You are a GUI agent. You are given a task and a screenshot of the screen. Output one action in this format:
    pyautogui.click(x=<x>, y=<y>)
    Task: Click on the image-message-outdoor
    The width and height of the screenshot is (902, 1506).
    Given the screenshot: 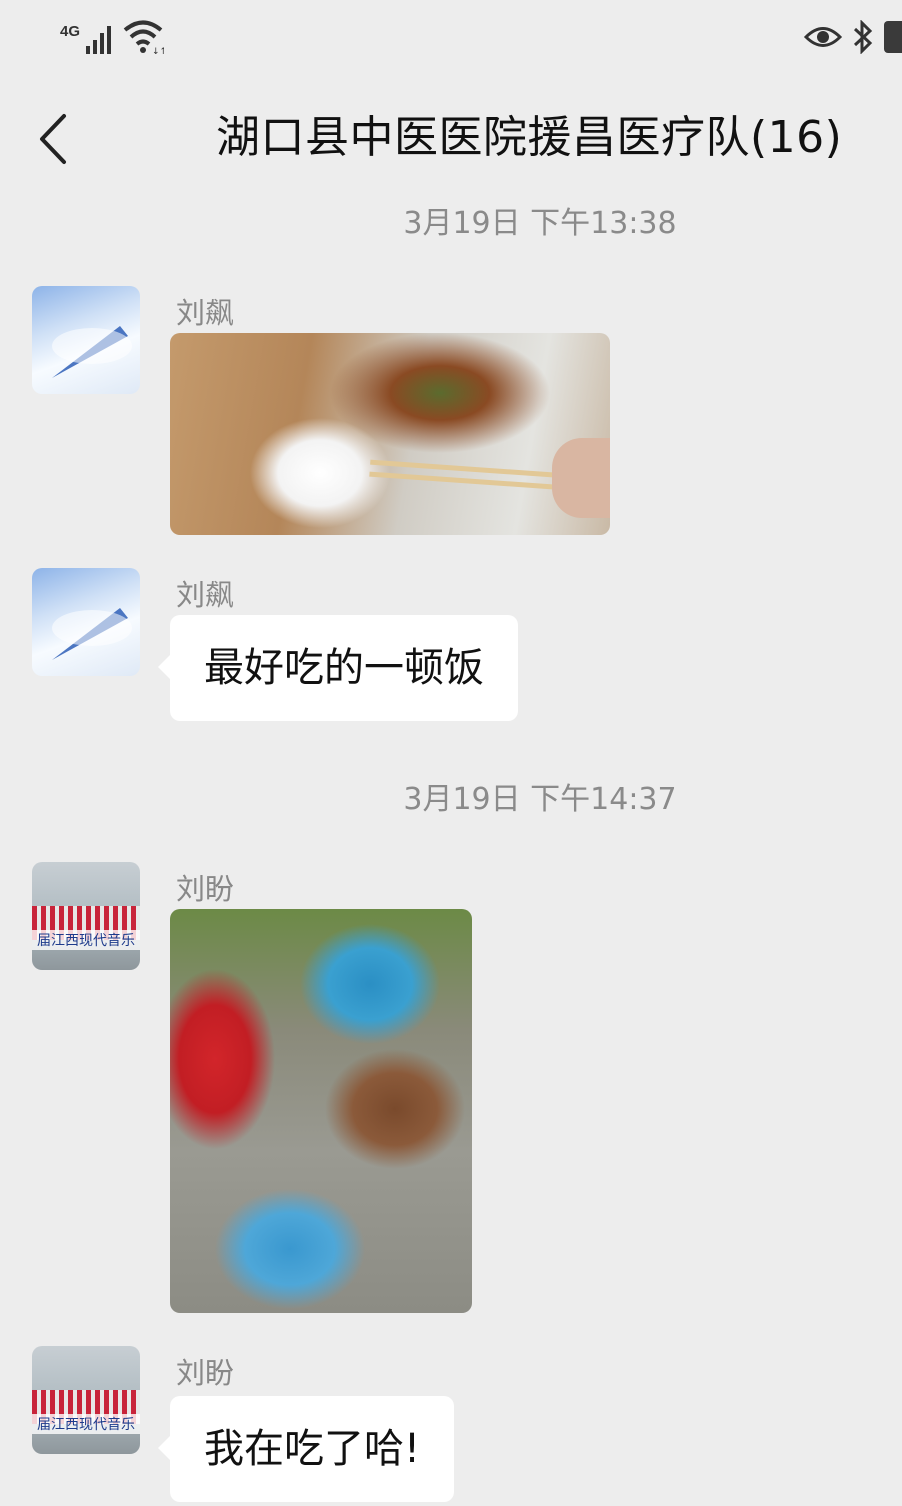 What is the action you would take?
    pyautogui.click(x=321, y=1111)
    